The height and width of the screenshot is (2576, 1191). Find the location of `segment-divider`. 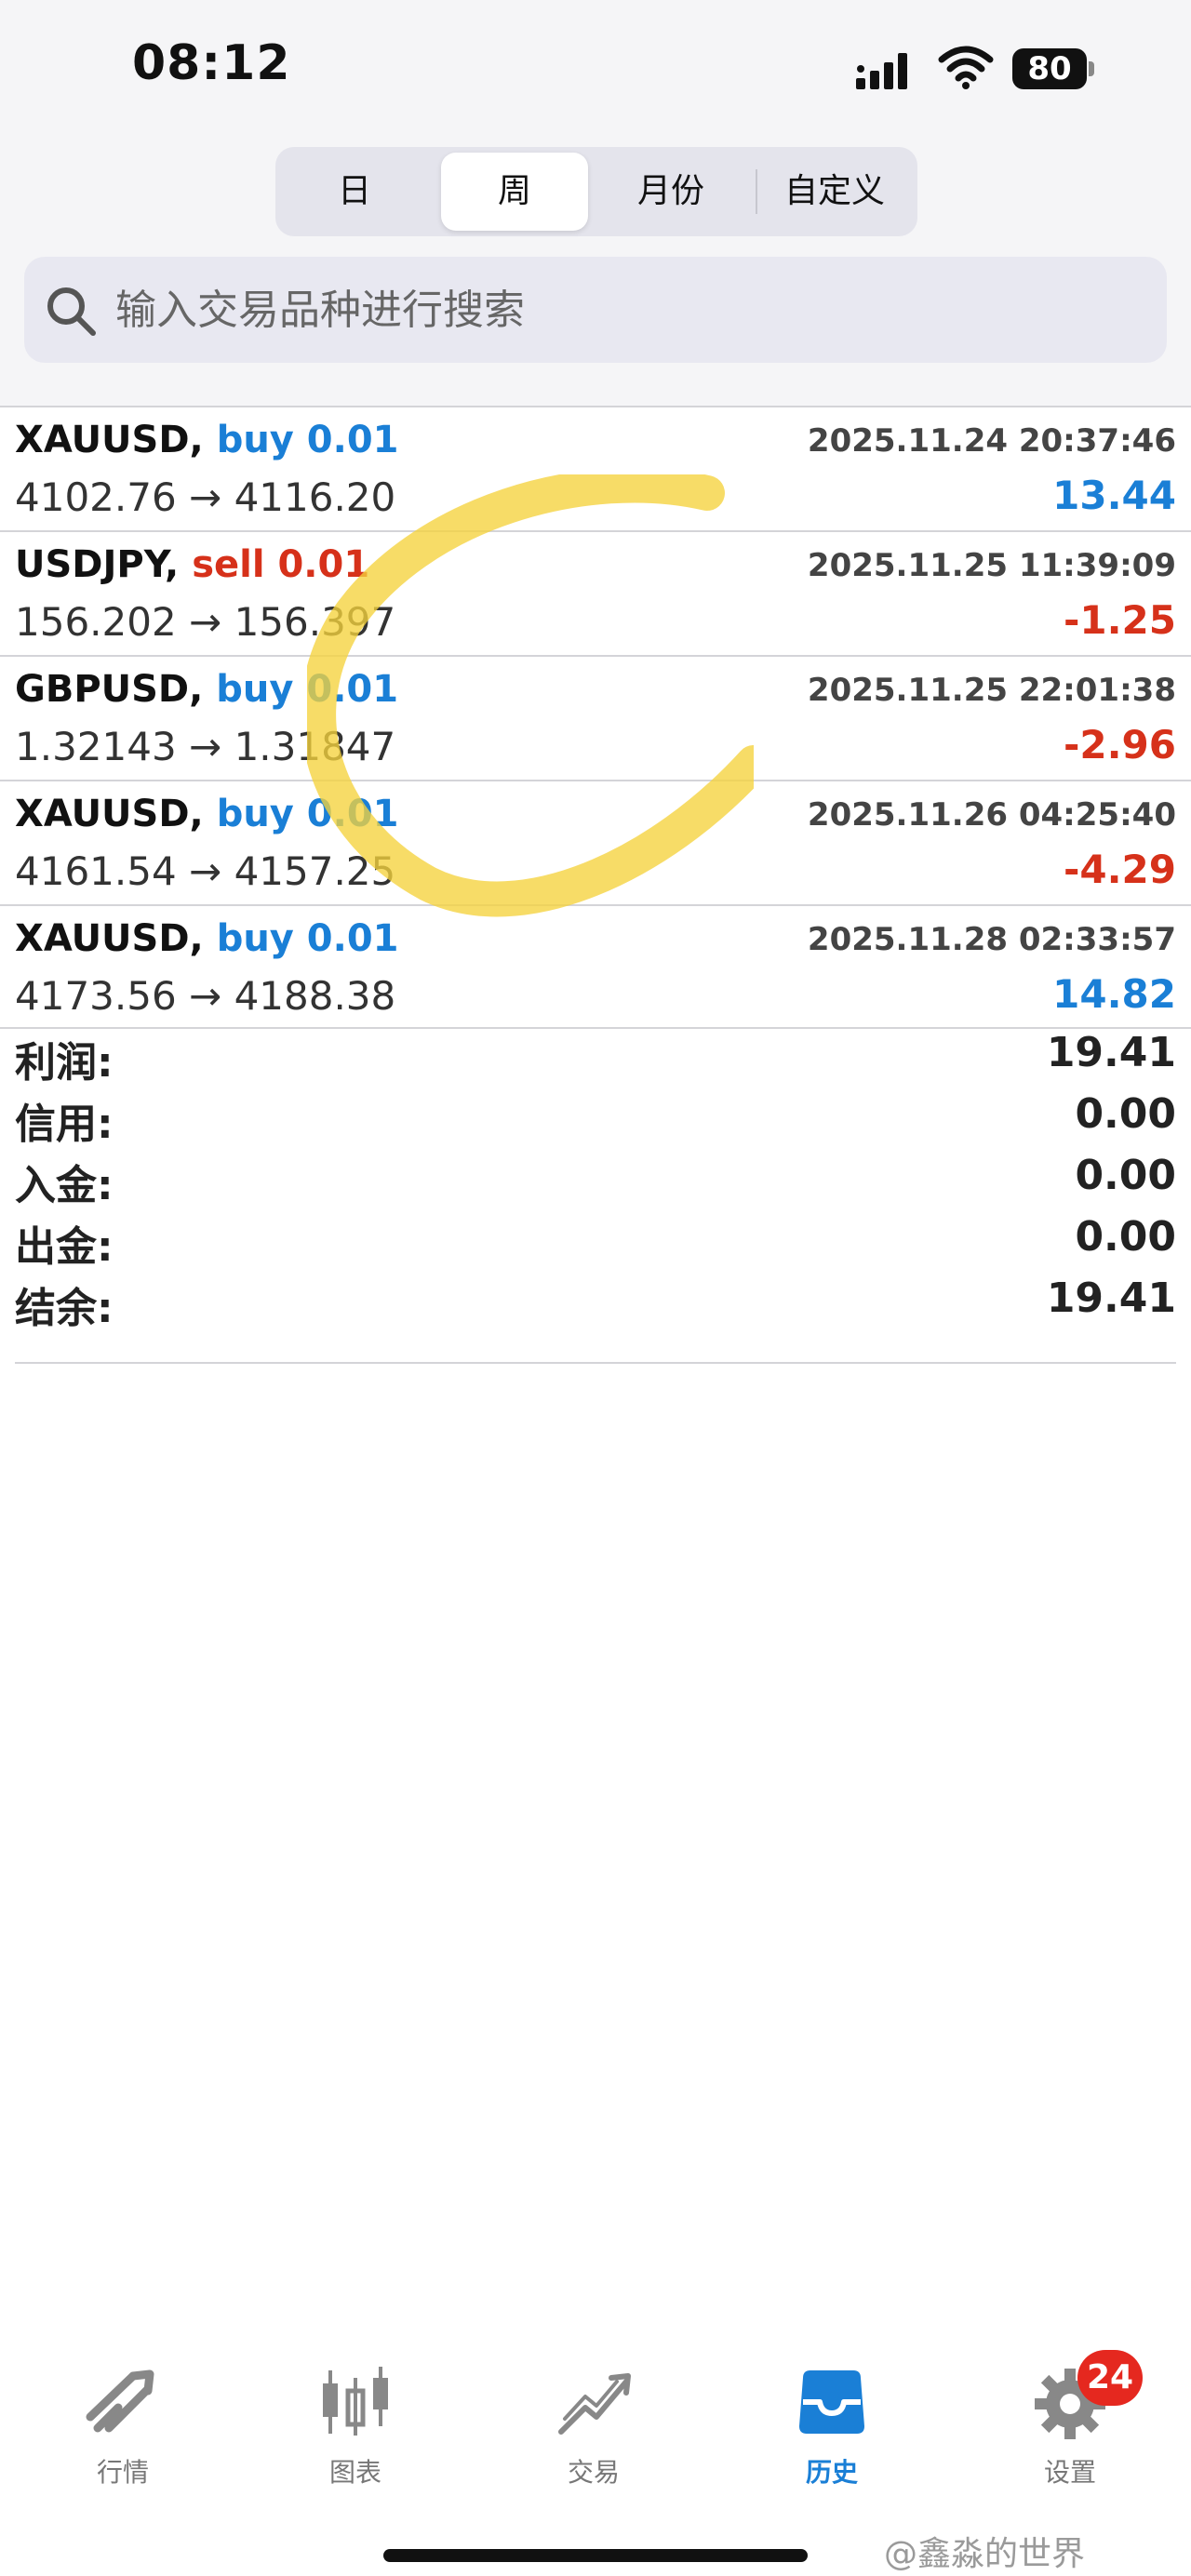

segment-divider is located at coordinates (756, 191).